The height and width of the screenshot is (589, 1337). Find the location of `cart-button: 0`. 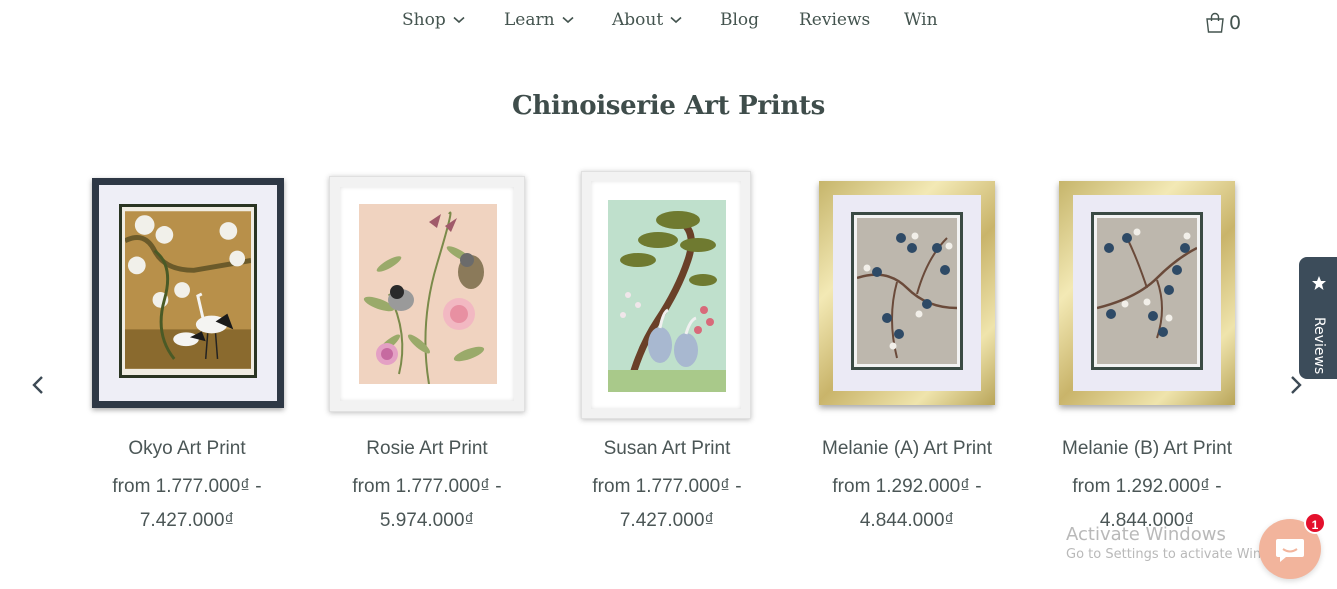

cart-button: 0 is located at coordinates (1222, 23).